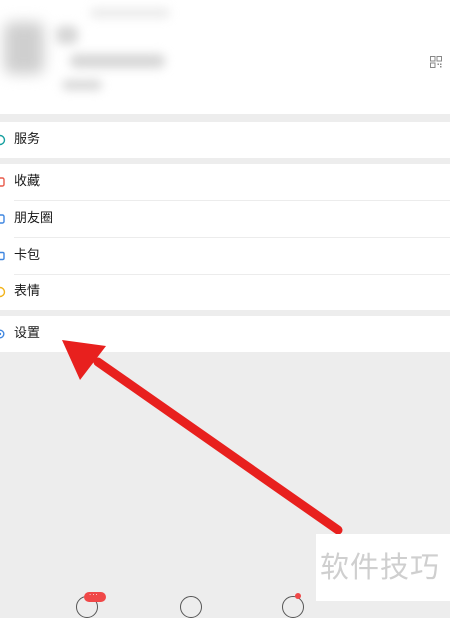 The image size is (450, 618). Describe the element at coordinates (225, 182) in the screenshot. I see `menu-item-favorites: 收藏` at that location.